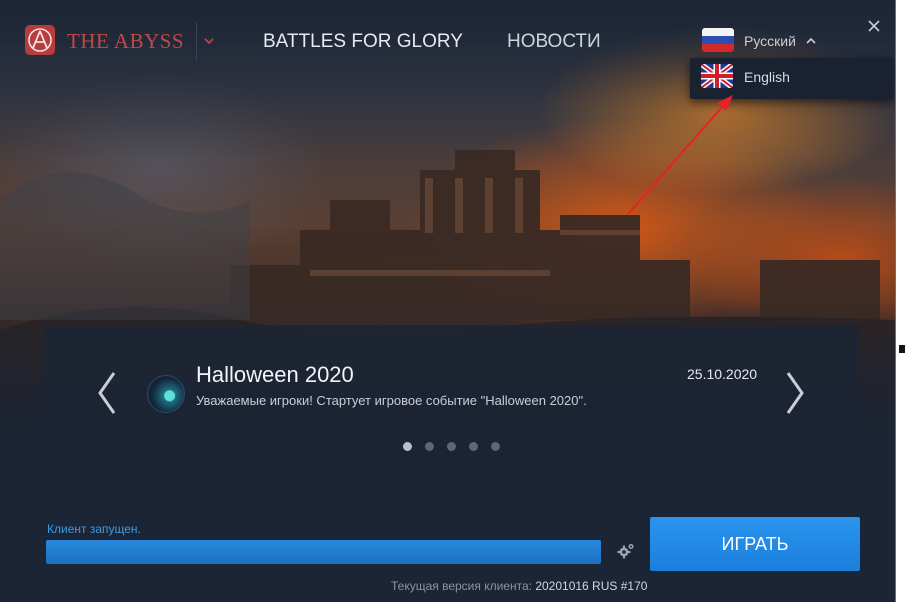 The width and height of the screenshot is (905, 602). Describe the element at coordinates (795, 393) in the screenshot. I see `chevron-right-icon` at that location.